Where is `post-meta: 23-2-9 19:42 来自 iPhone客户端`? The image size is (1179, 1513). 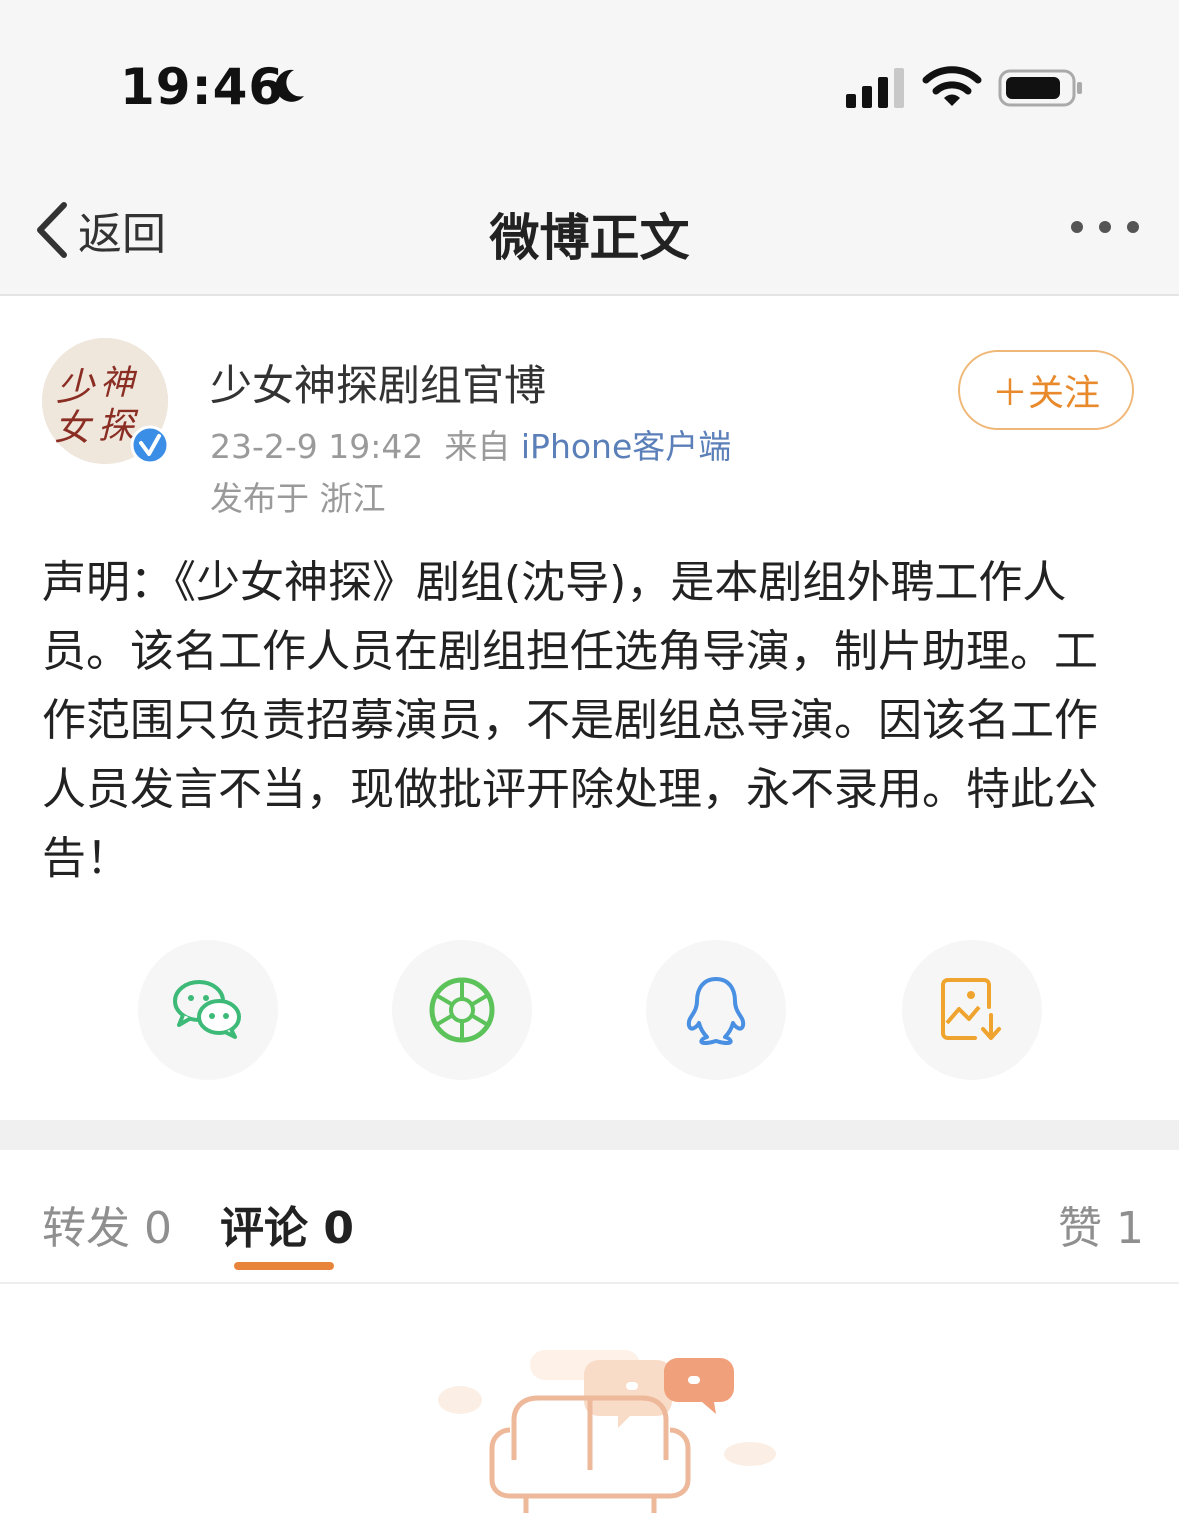 post-meta: 23-2-9 19:42 来自 iPhone客户端 is located at coordinates (470, 444).